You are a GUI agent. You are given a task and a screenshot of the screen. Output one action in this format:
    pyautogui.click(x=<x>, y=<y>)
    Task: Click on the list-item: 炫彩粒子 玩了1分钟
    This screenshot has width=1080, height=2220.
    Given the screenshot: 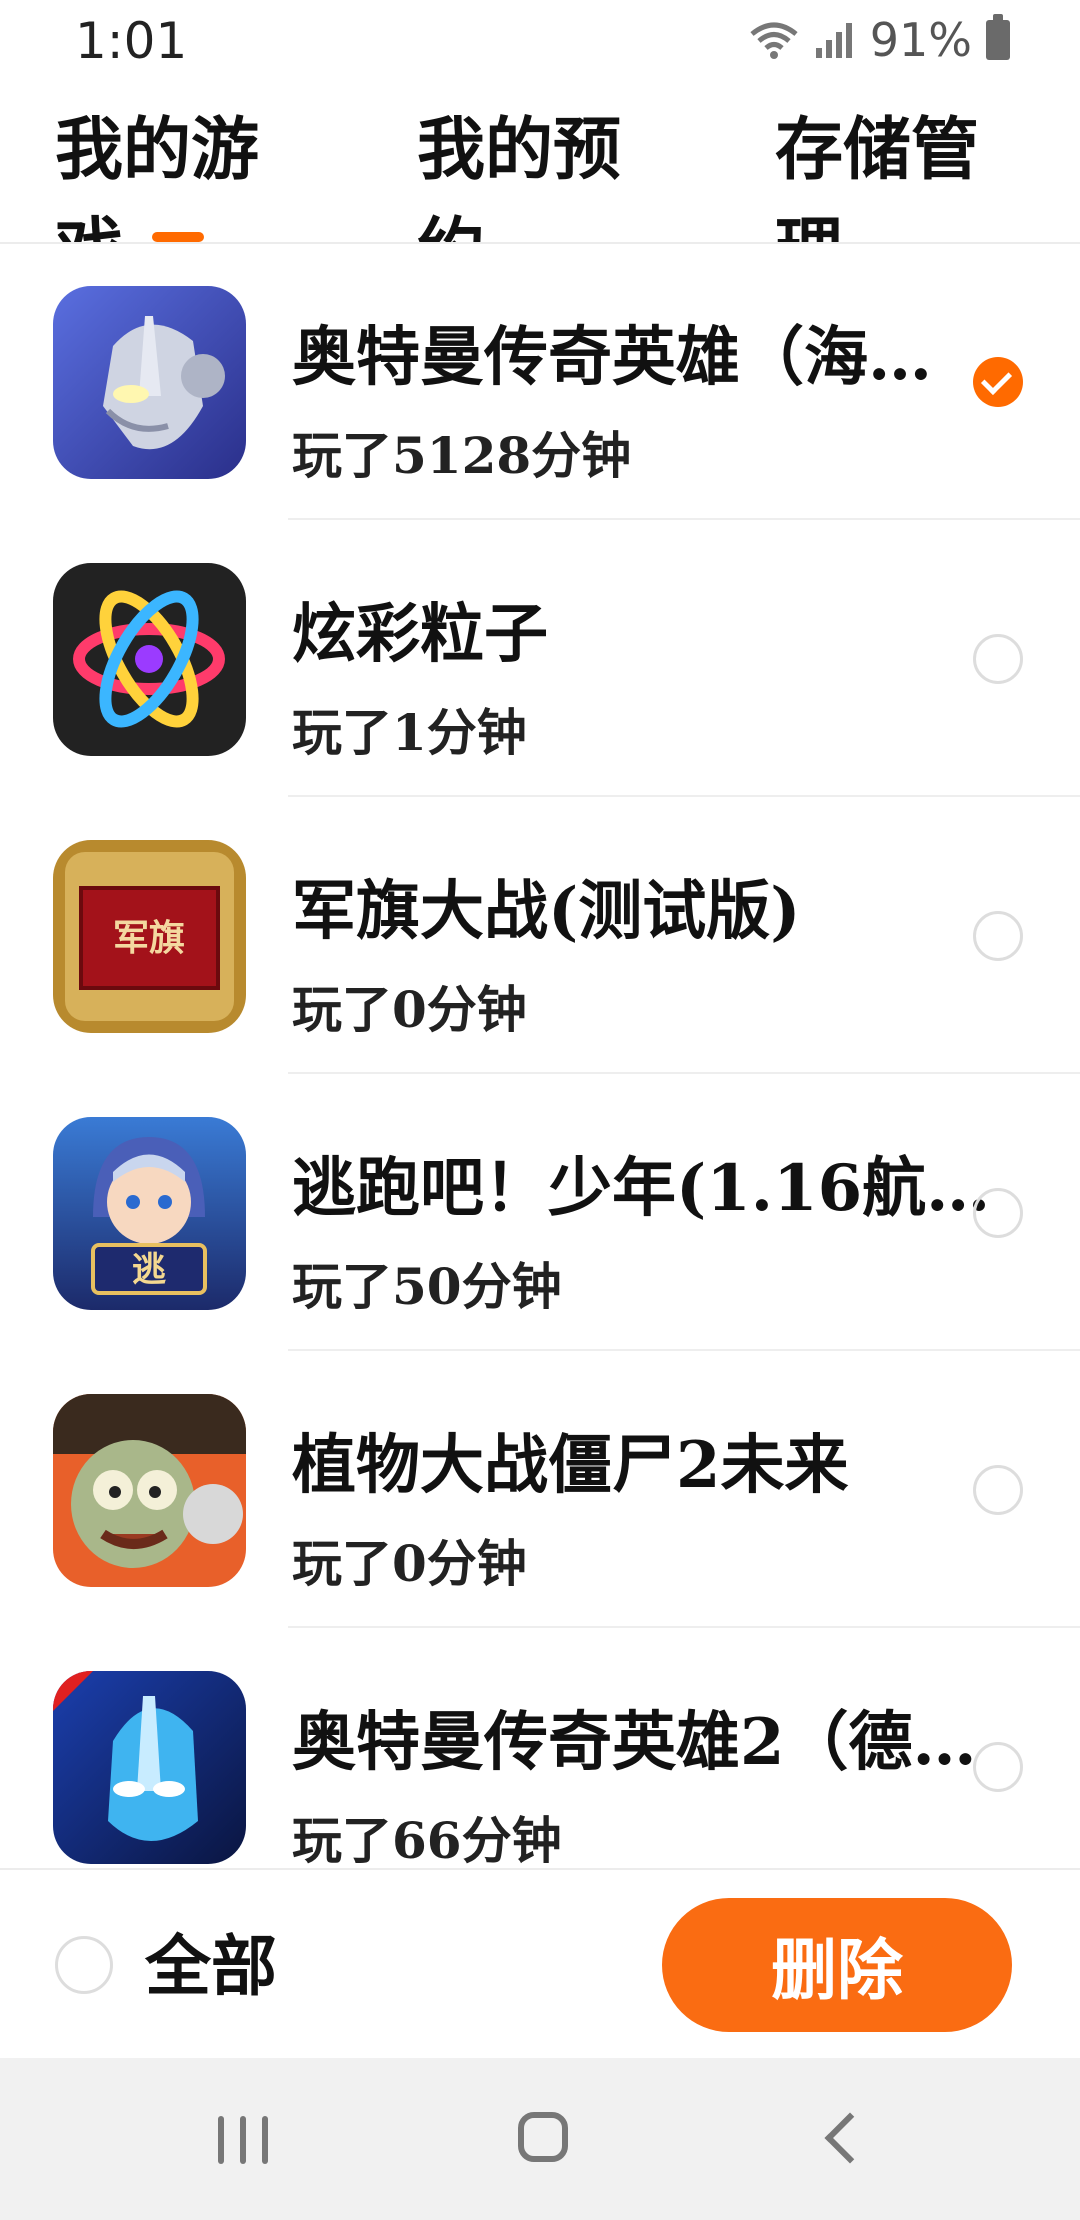 What is the action you would take?
    pyautogui.click(x=540, y=658)
    